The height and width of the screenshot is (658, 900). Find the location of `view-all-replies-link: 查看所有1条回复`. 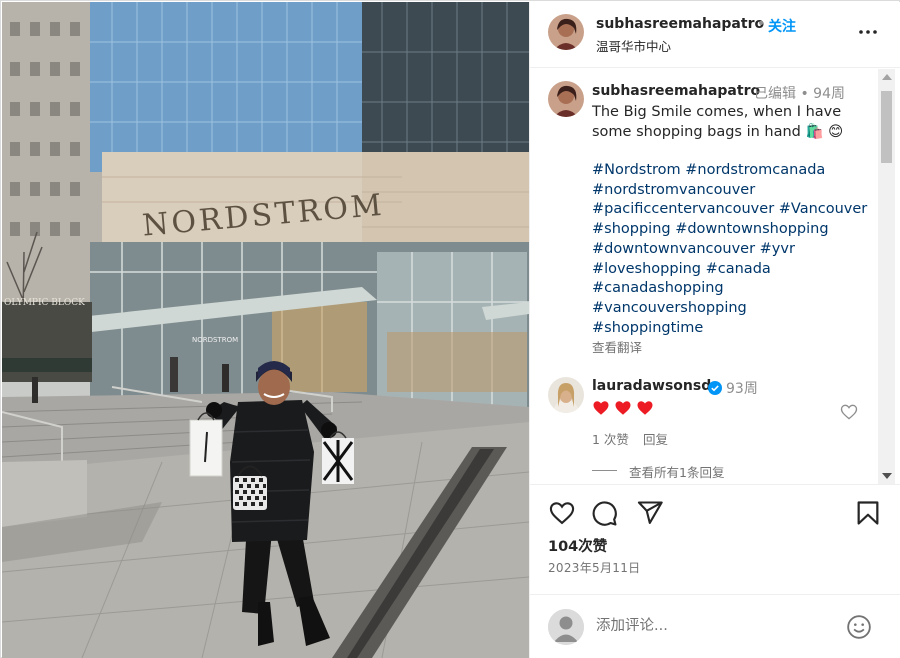

view-all-replies-link: 查看所有1条回复 is located at coordinates (676, 471).